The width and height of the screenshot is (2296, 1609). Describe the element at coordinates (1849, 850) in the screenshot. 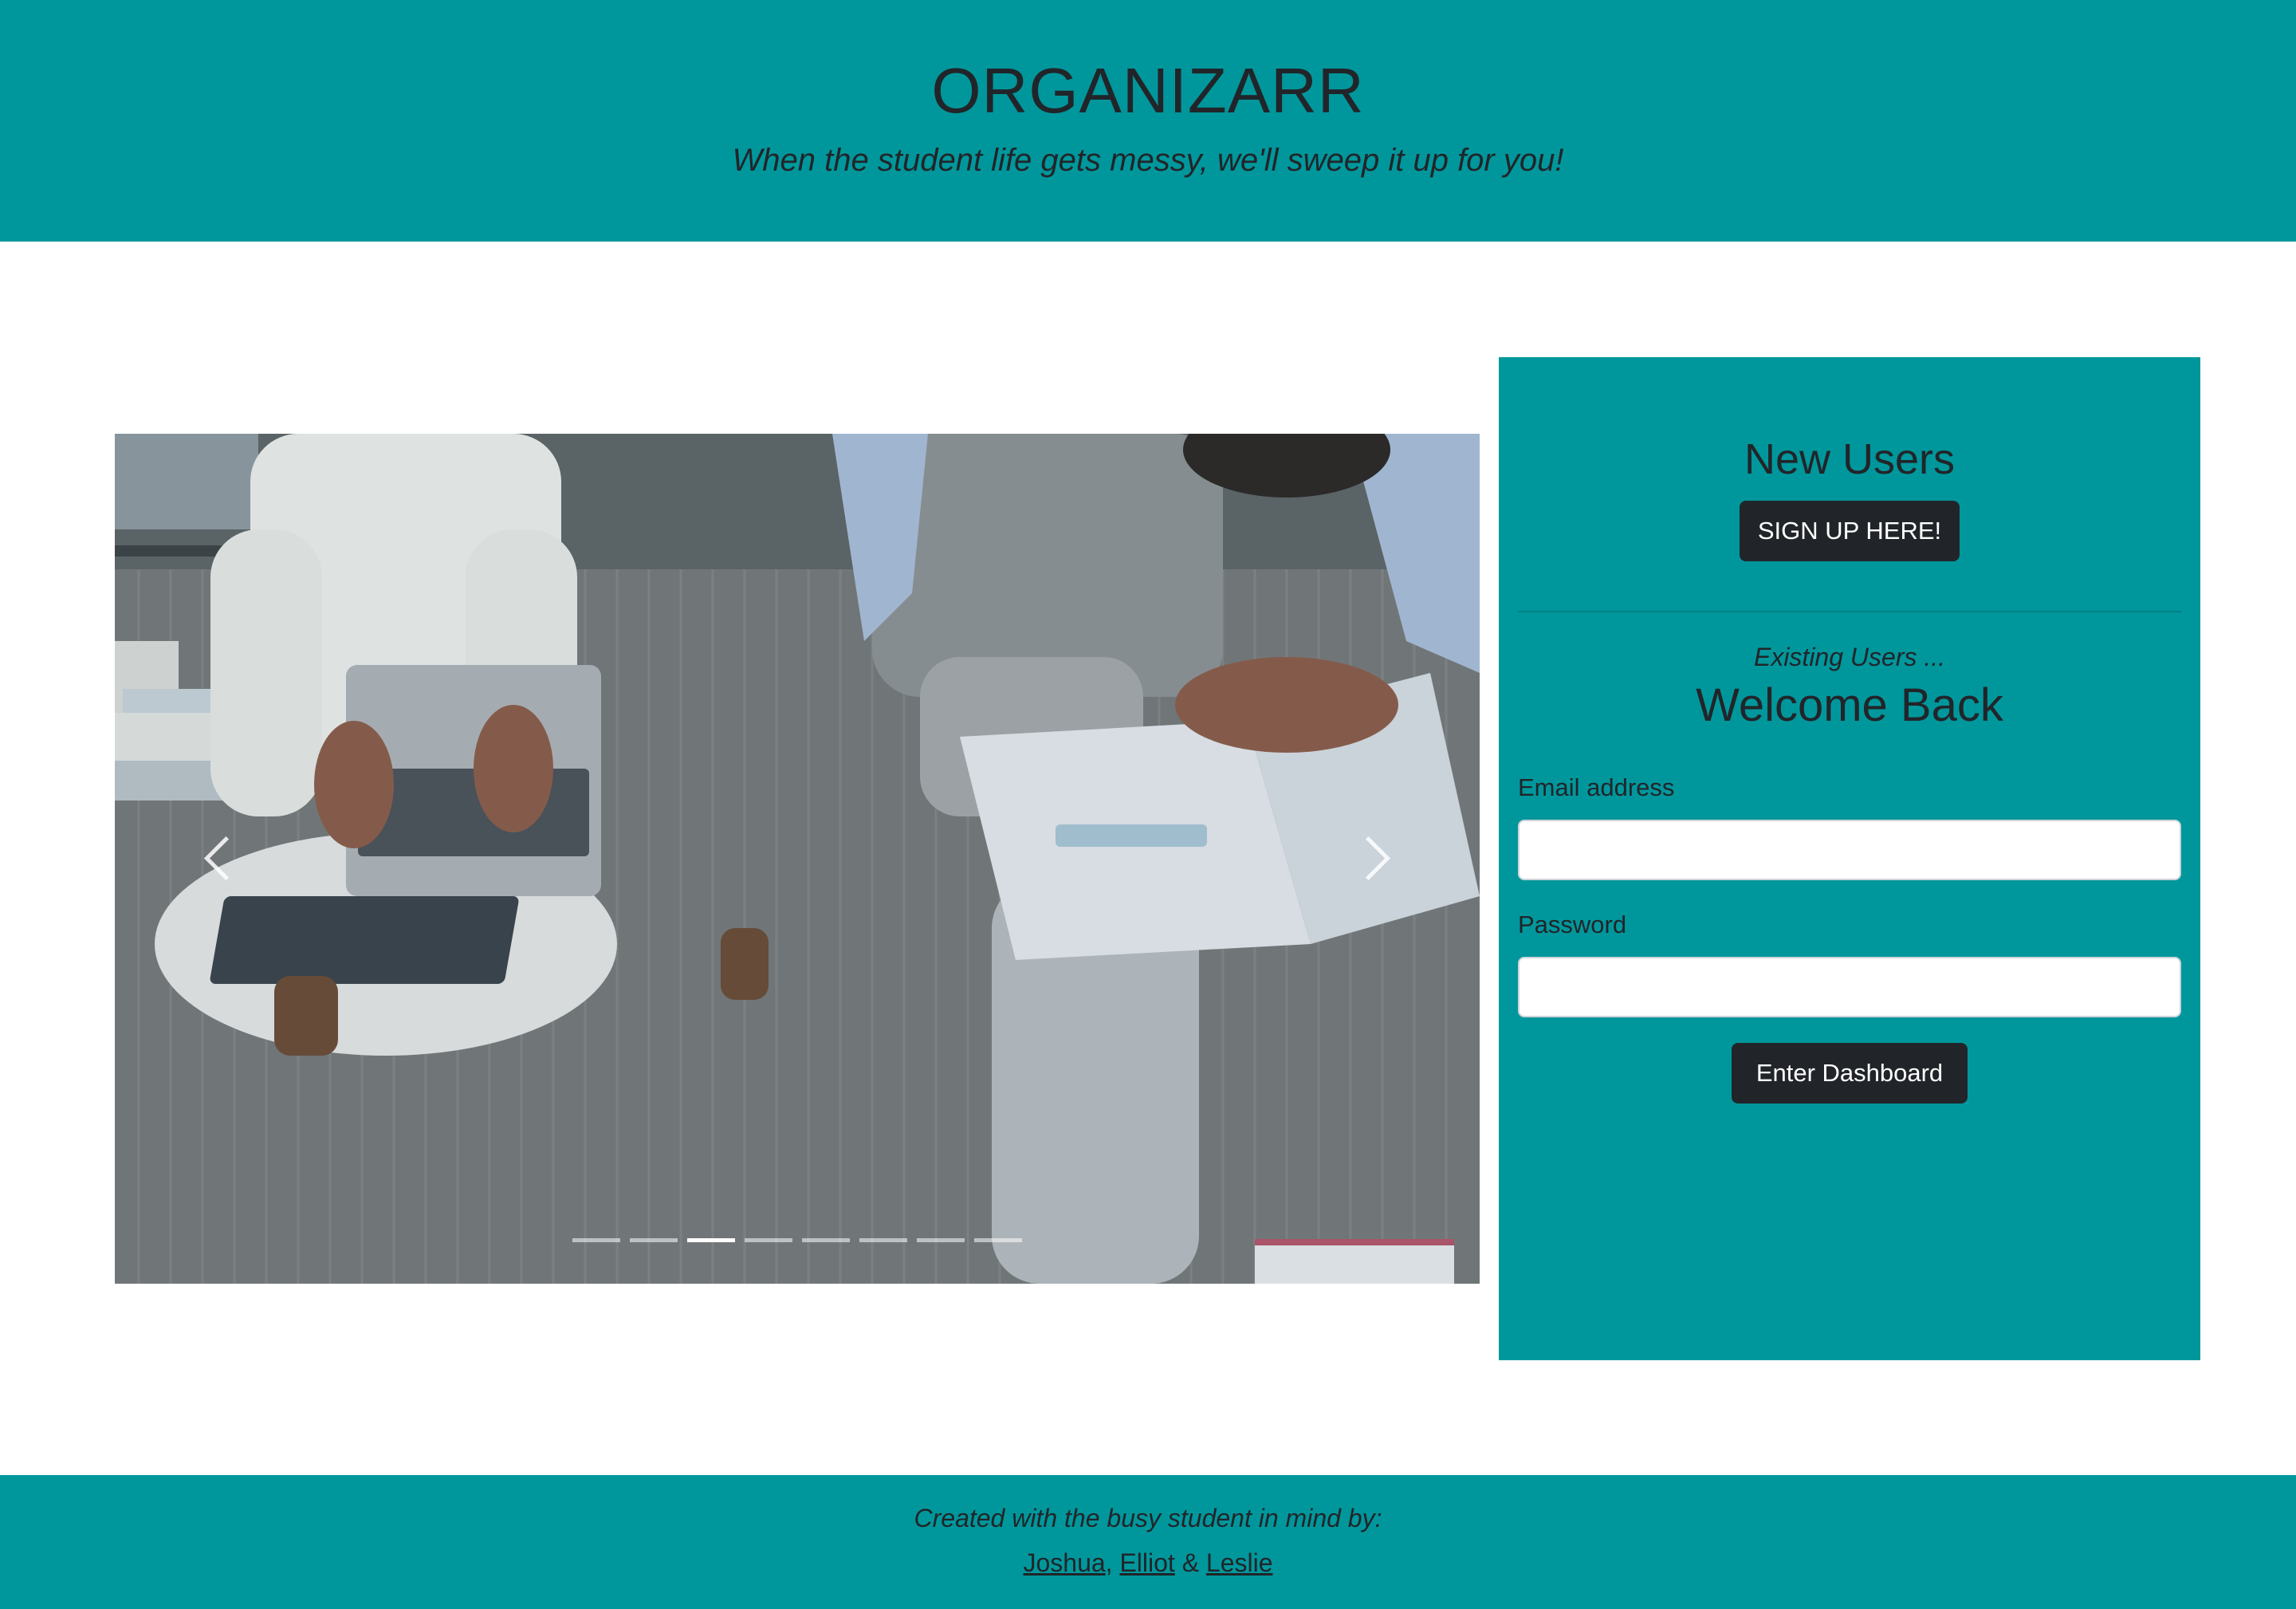

I see `email-field` at that location.